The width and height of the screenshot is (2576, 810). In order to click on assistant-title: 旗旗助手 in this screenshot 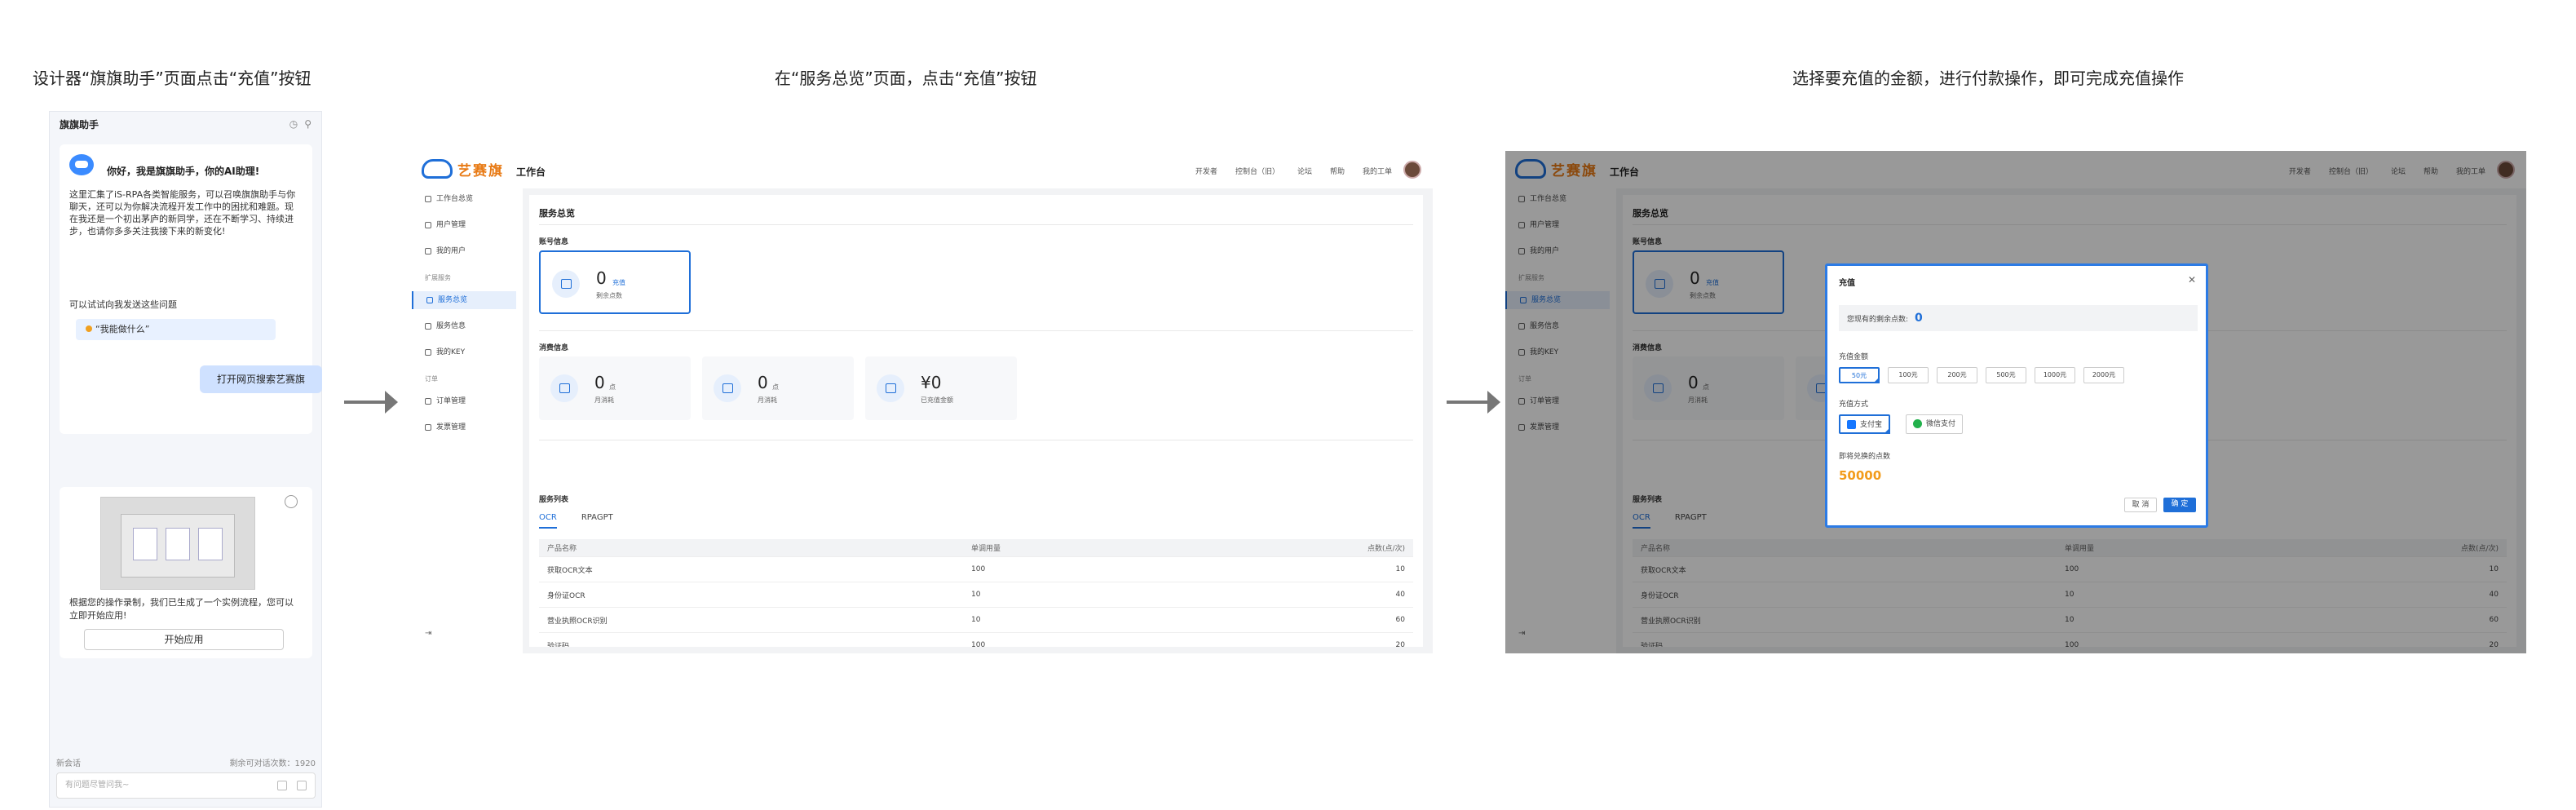, I will do `click(79, 124)`.